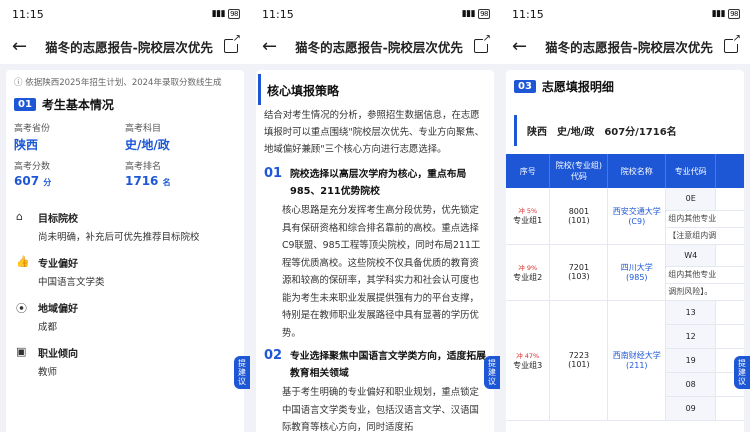 The image size is (750, 432). I want to click on code-cell: 8001 (101), so click(579, 216).